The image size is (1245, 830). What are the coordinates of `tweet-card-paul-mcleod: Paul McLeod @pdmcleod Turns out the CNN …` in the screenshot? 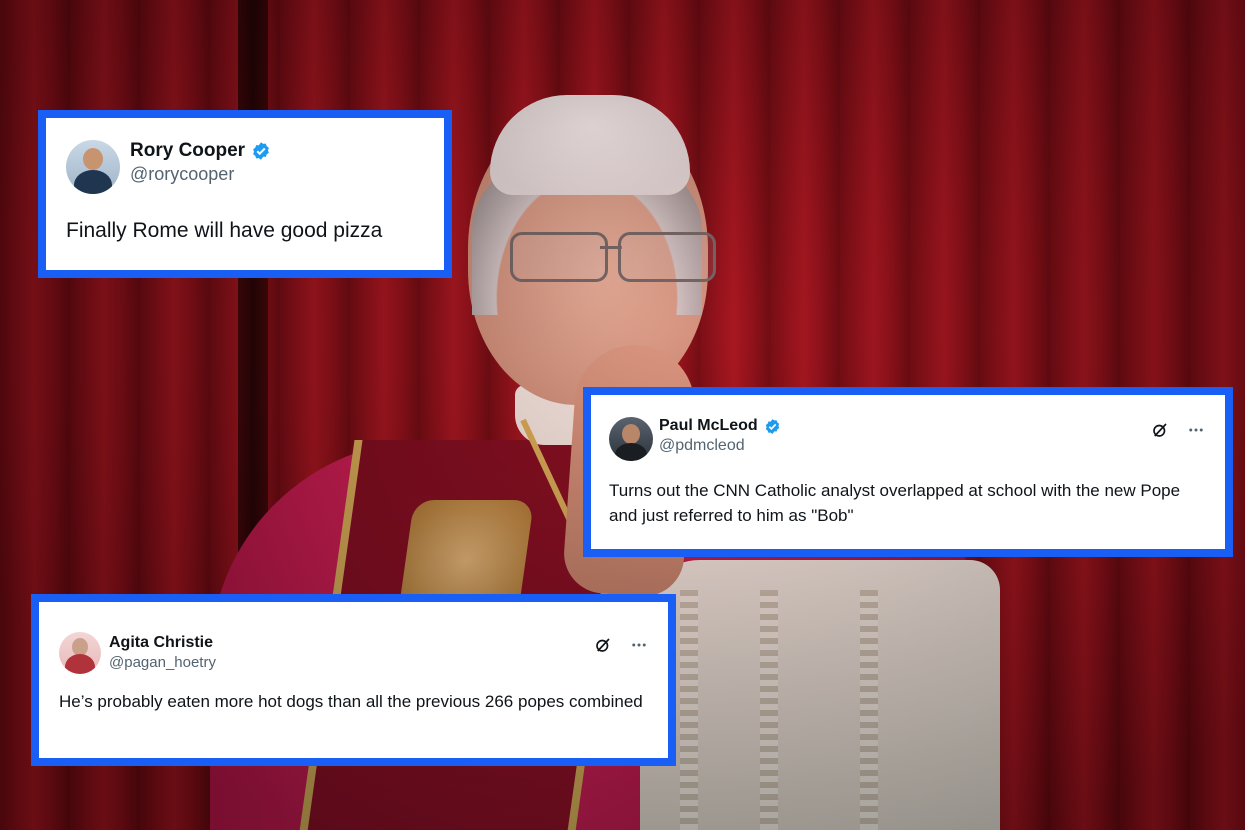 It's located at (908, 472).